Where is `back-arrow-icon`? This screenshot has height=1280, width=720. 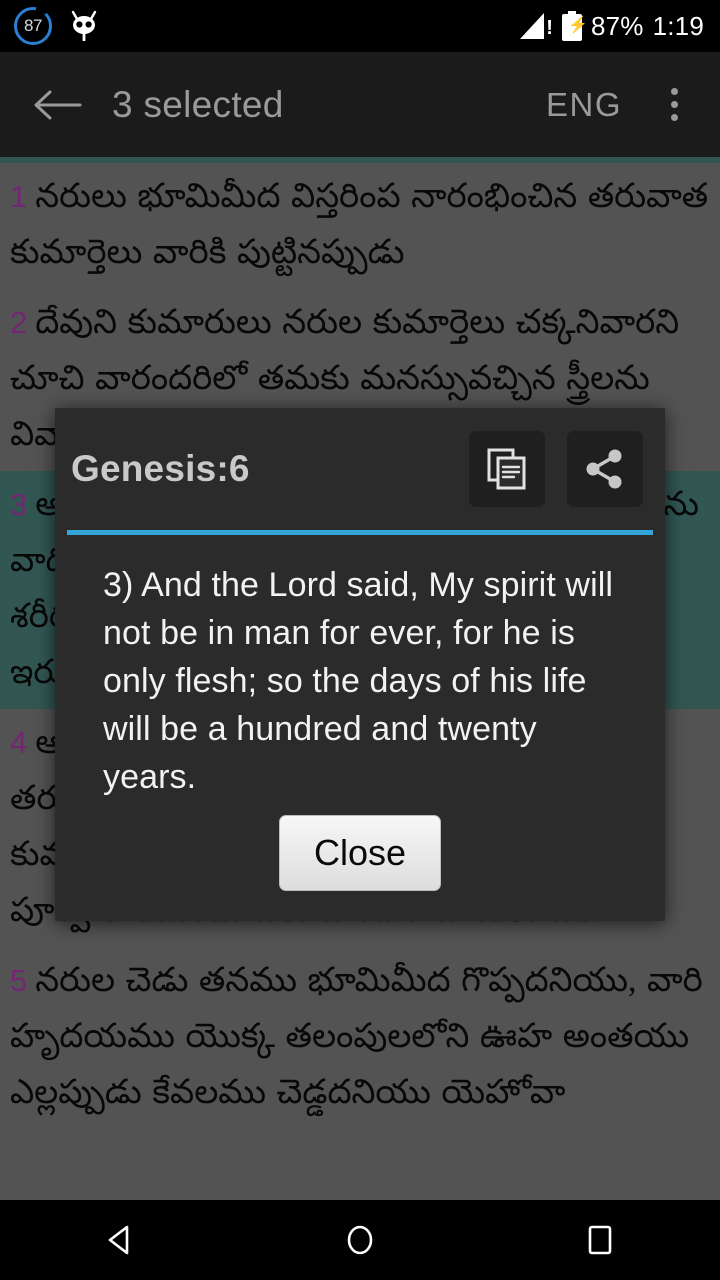
back-arrow-icon is located at coordinates (58, 104).